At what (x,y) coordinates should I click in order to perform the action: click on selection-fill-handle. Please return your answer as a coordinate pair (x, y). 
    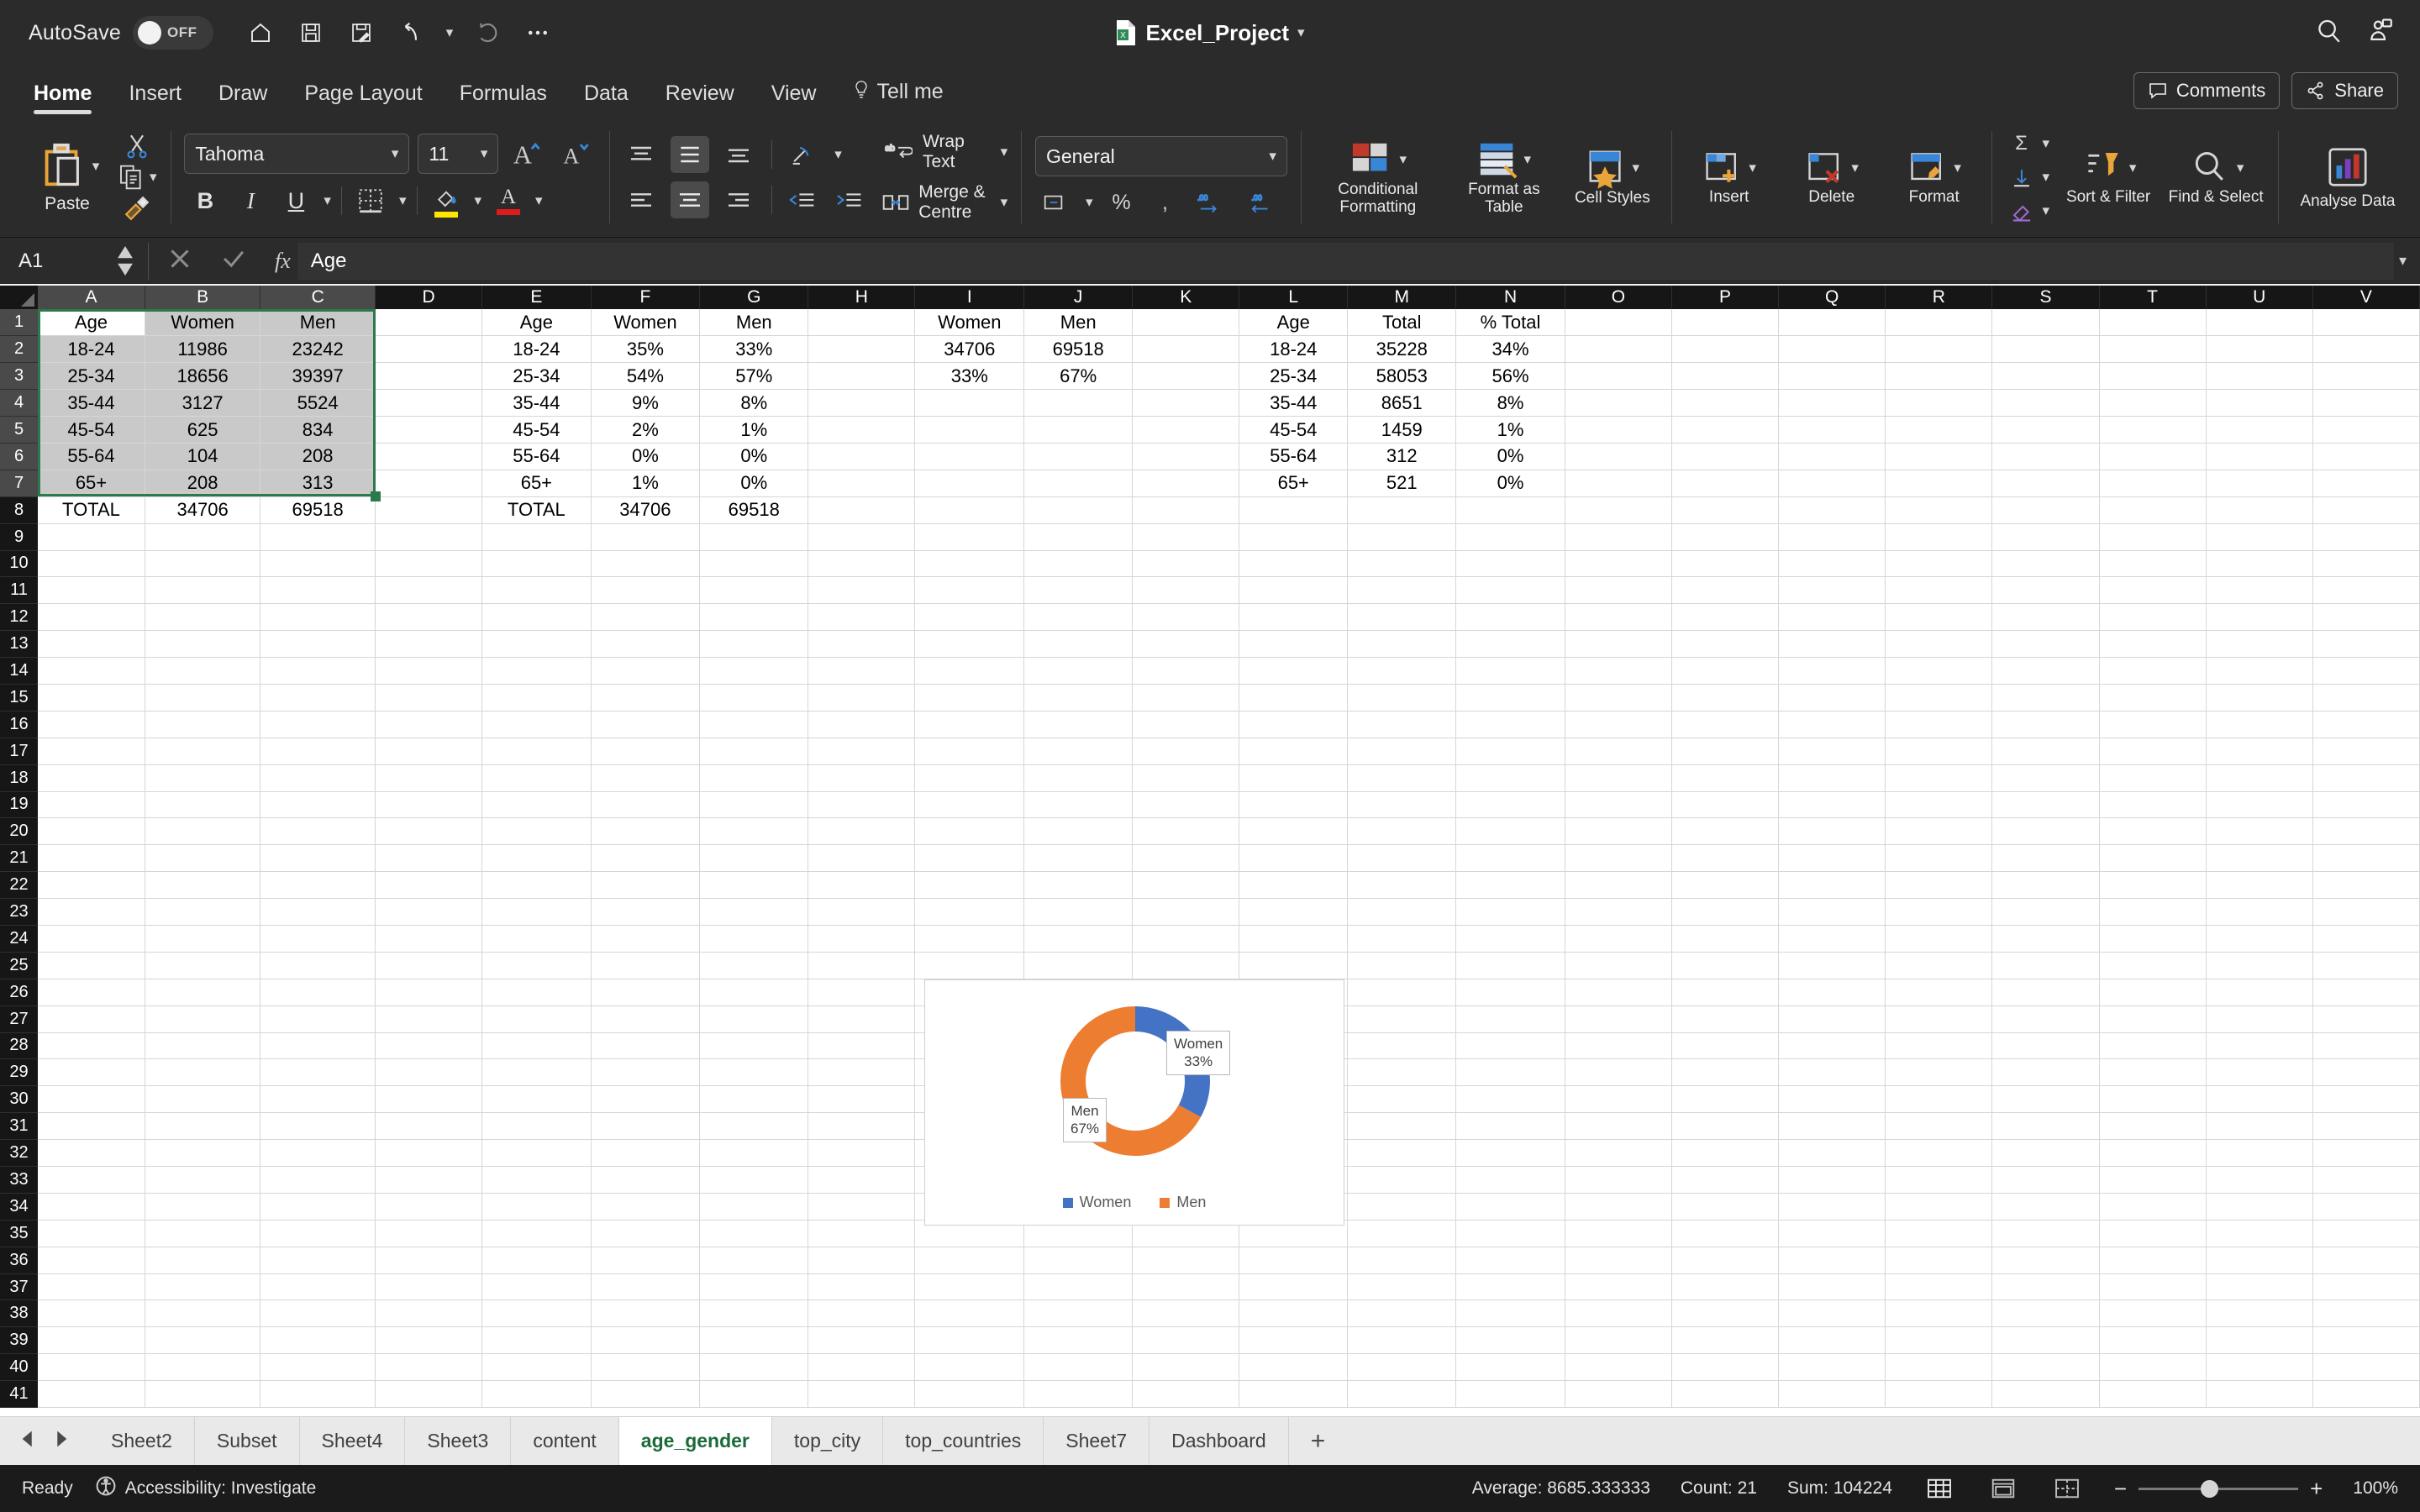
    Looking at the image, I should click on (375, 496).